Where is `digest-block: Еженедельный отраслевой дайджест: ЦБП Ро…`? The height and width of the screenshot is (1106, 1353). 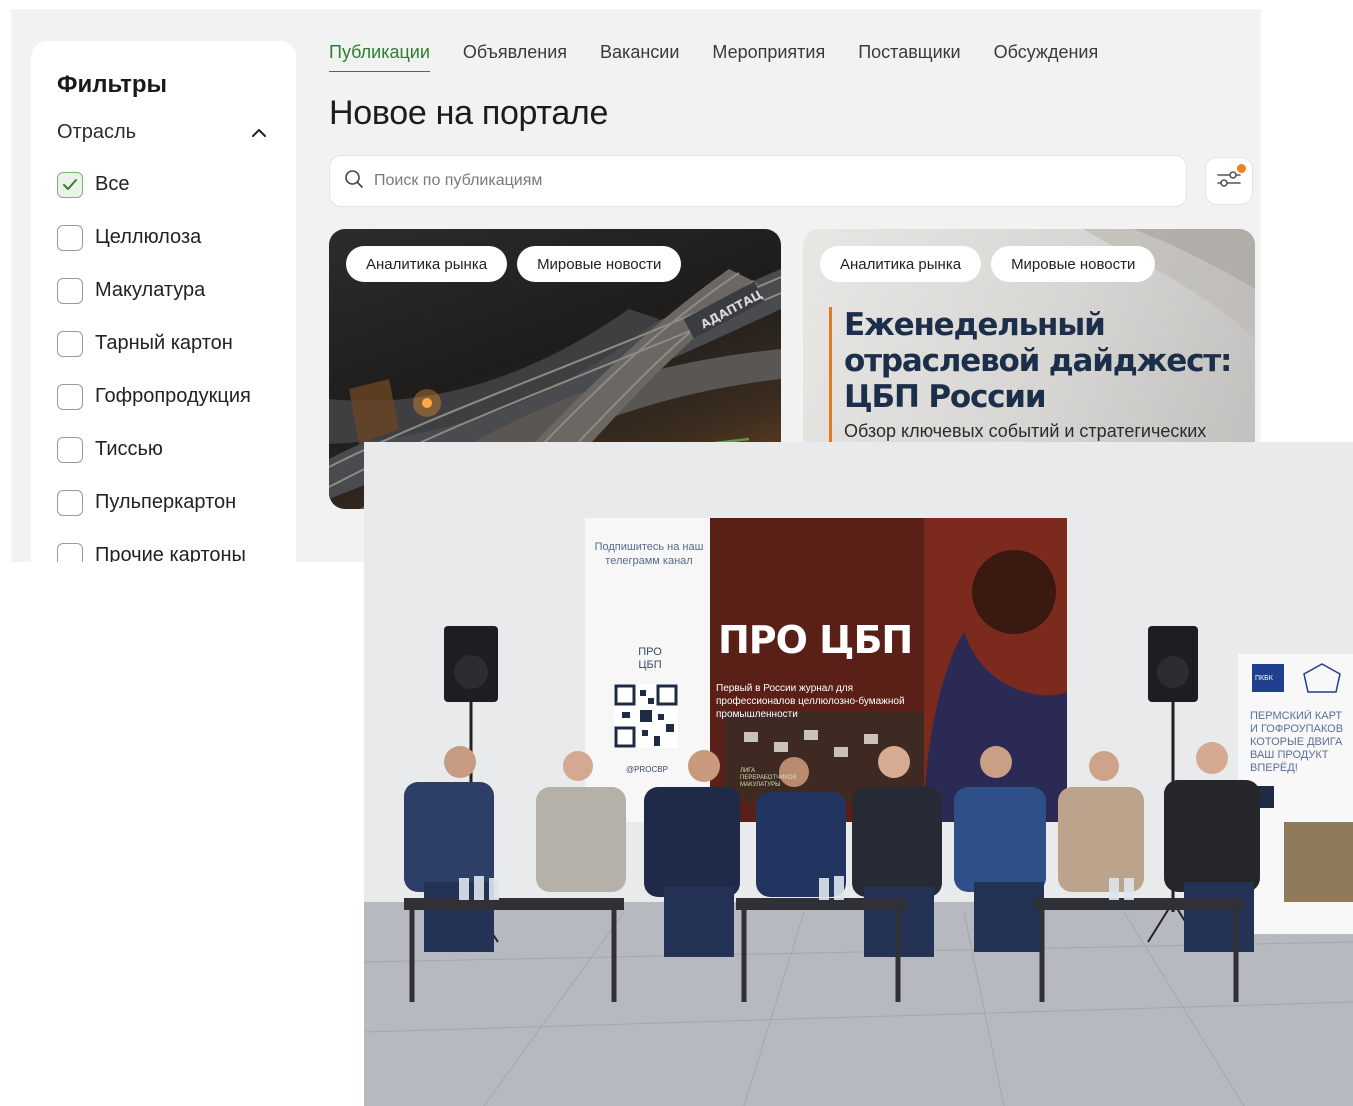
digest-block: Еженедельный отраслевой дайджест: ЦБП Ро… is located at coordinates (1039, 384).